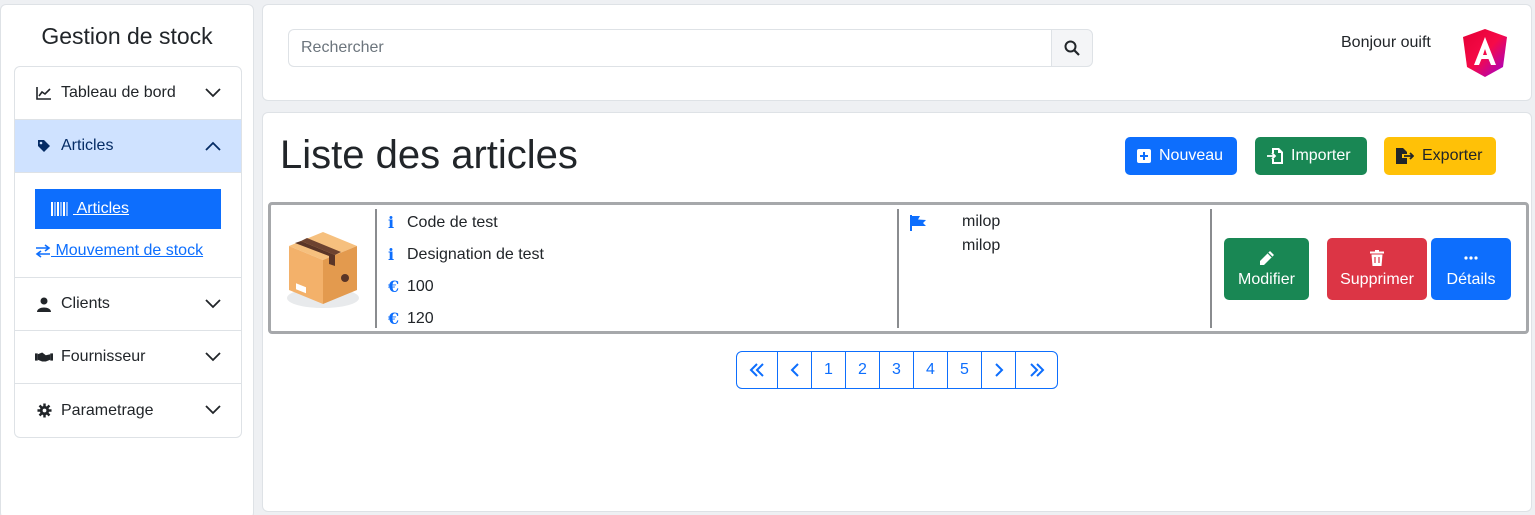  I want to click on search-icon, so click(1072, 48).